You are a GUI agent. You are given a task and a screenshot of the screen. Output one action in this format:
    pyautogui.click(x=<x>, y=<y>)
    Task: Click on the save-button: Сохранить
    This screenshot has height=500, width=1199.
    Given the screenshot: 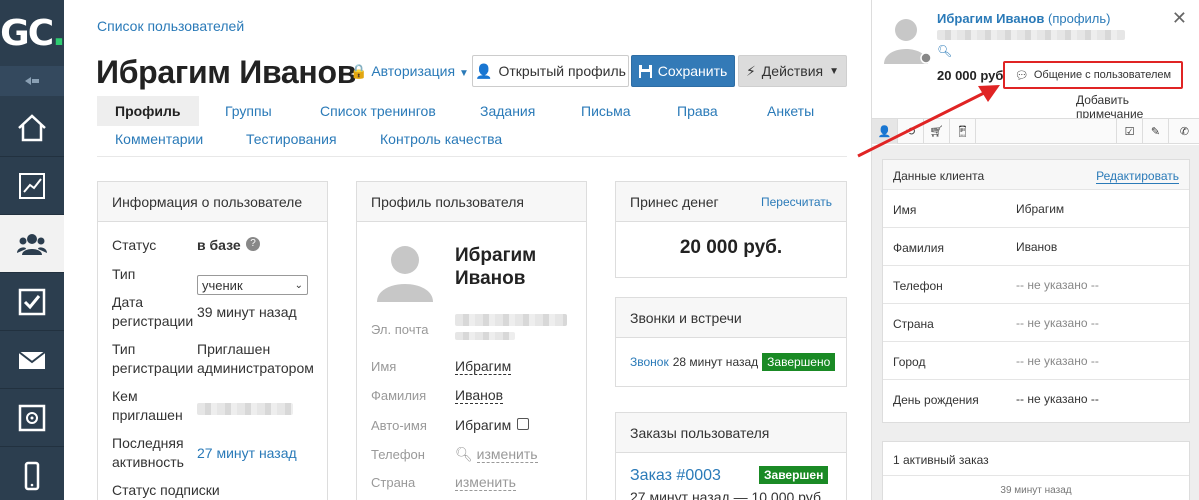 What is the action you would take?
    pyautogui.click(x=683, y=71)
    